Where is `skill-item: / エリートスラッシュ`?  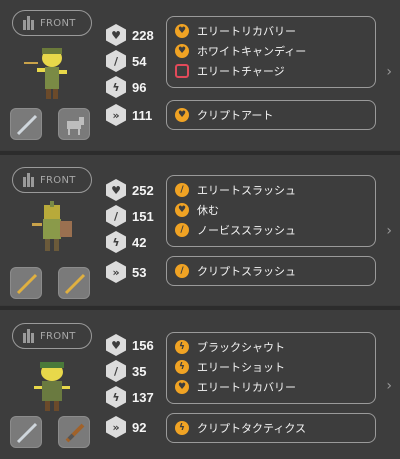
skill-item: / エリートスラッシュ is located at coordinates (271, 190).